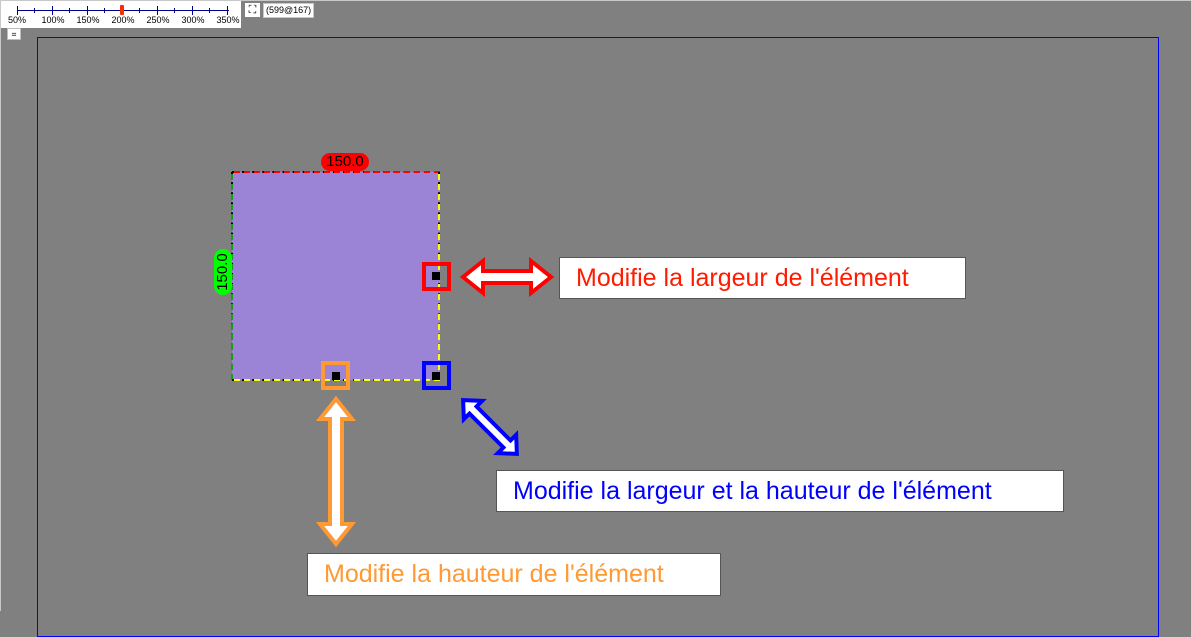 The height and width of the screenshot is (637, 1191). What do you see at coordinates (762, 278) in the screenshot?
I see `width-callout: Modifie la largeur de l'élément` at bounding box center [762, 278].